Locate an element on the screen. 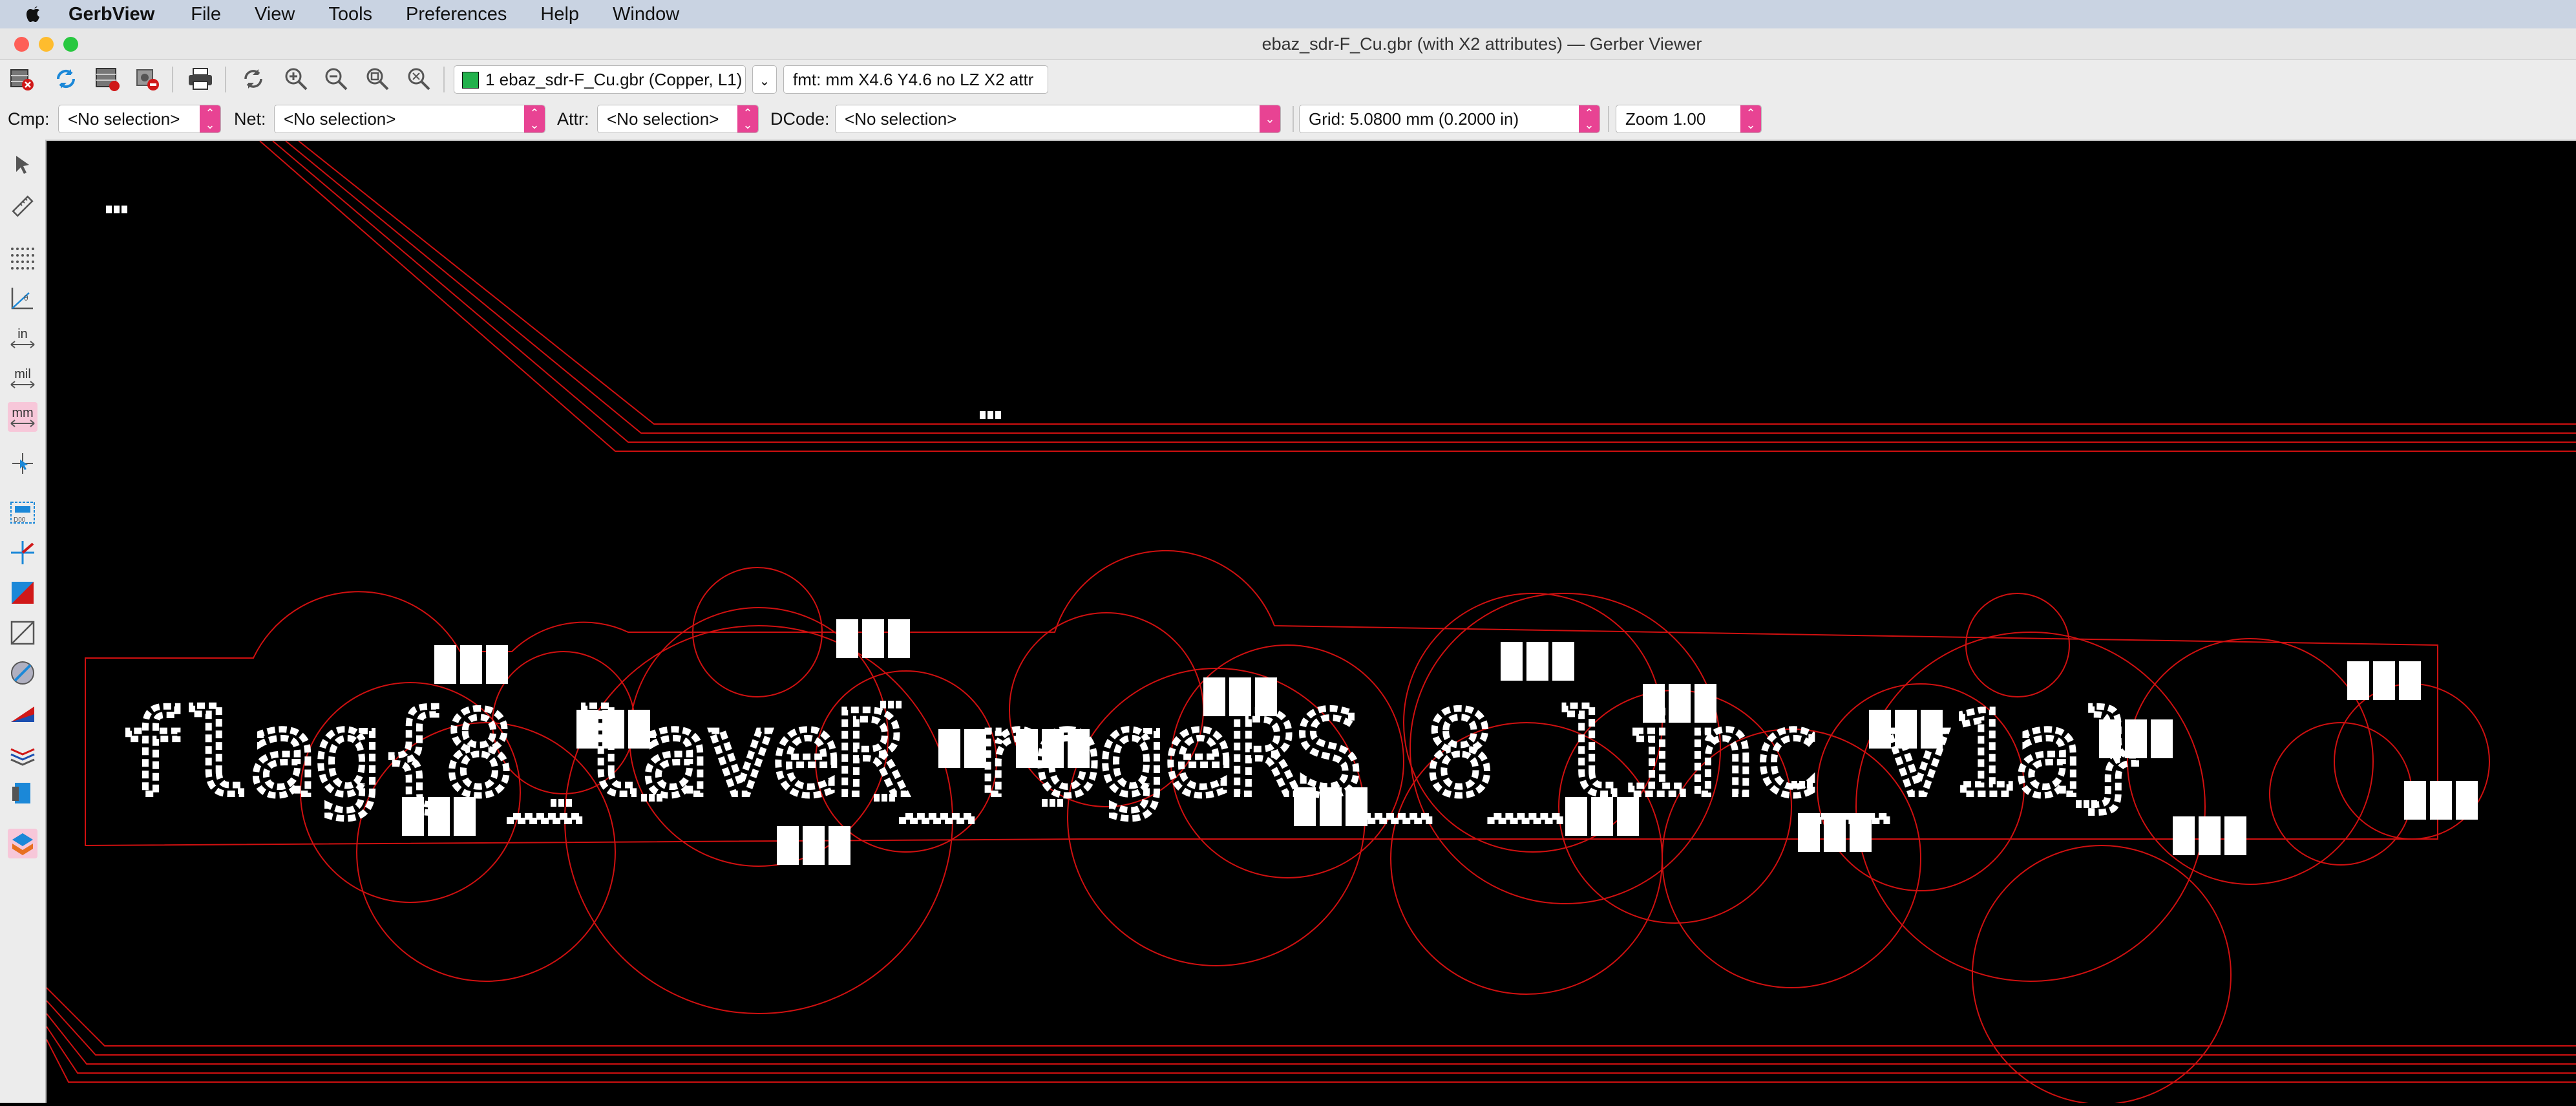 The image size is (2576, 1106). gerber-text-flag: flag{8_laveR_rogeRS_8_linc_v1a} is located at coordinates (1131, 754).